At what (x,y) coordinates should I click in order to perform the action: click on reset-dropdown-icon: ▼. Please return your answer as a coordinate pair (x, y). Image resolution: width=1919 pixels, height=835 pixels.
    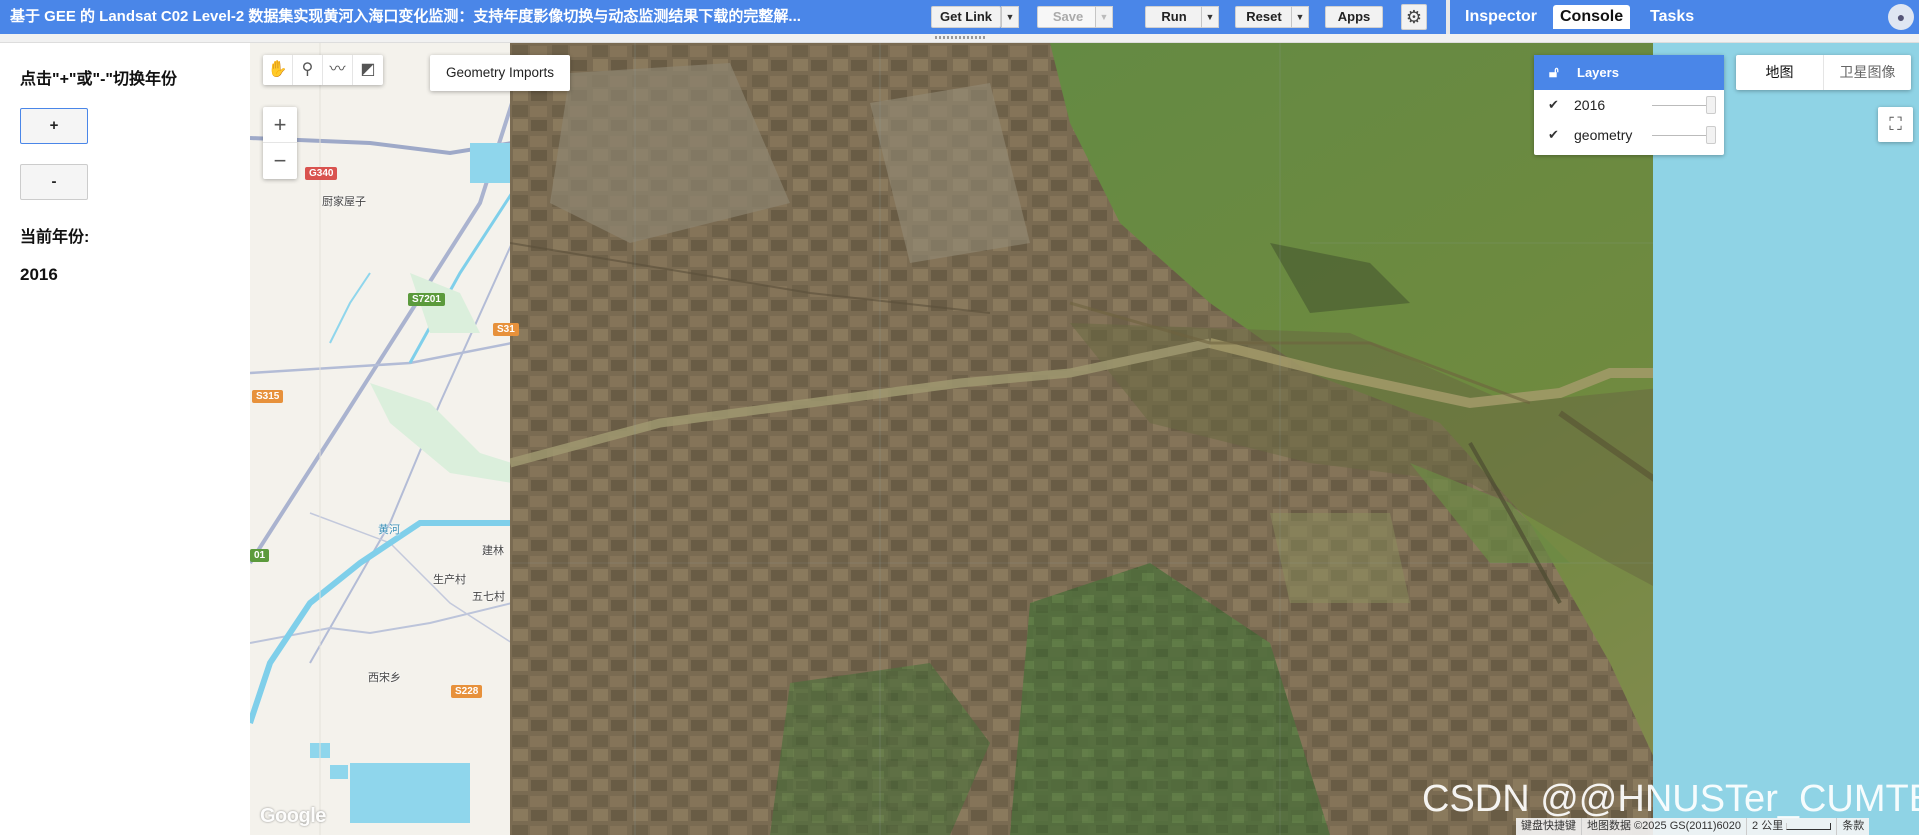
    Looking at the image, I should click on (1300, 17).